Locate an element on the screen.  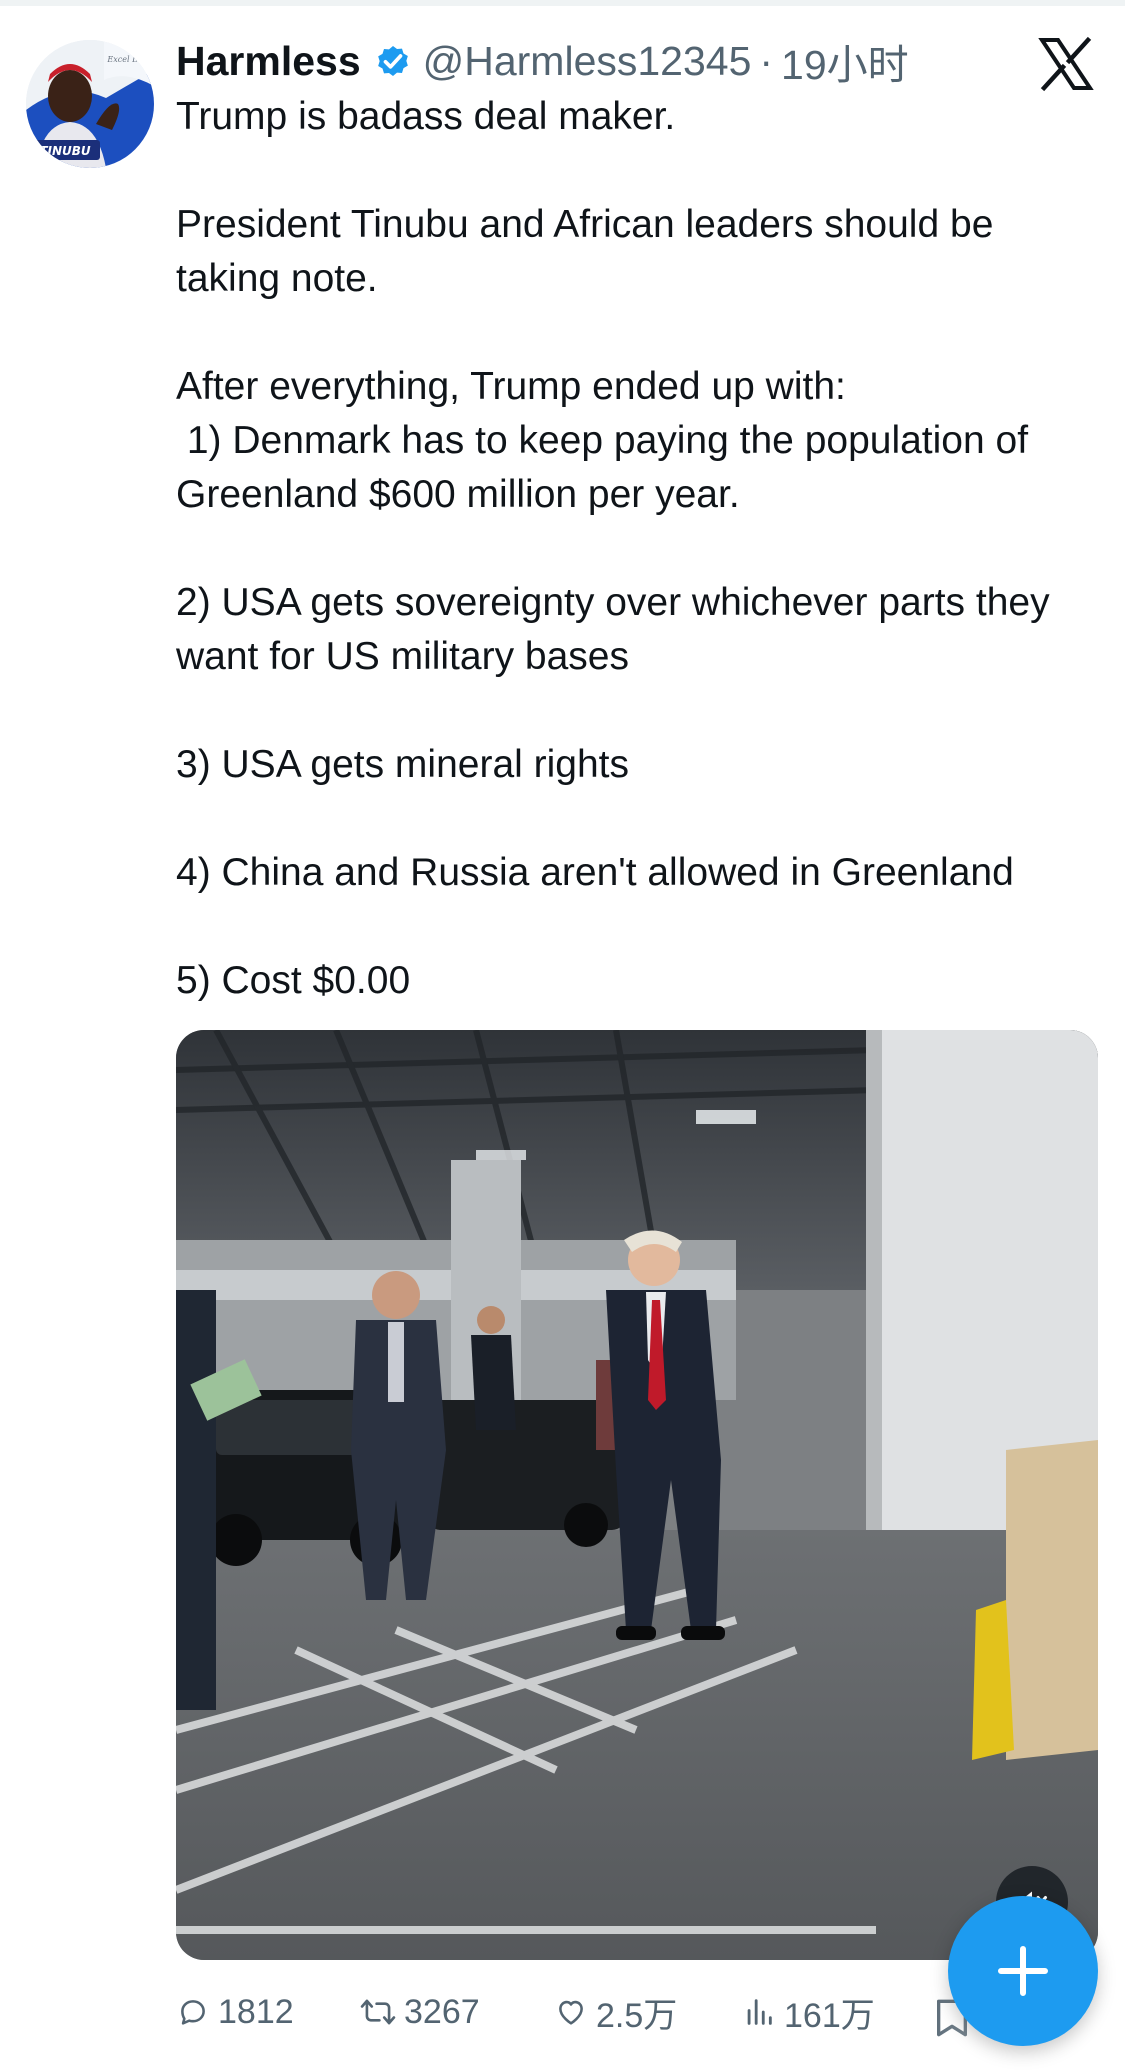
post-line: After everything, Trump ended up with: is located at coordinates (511, 386).